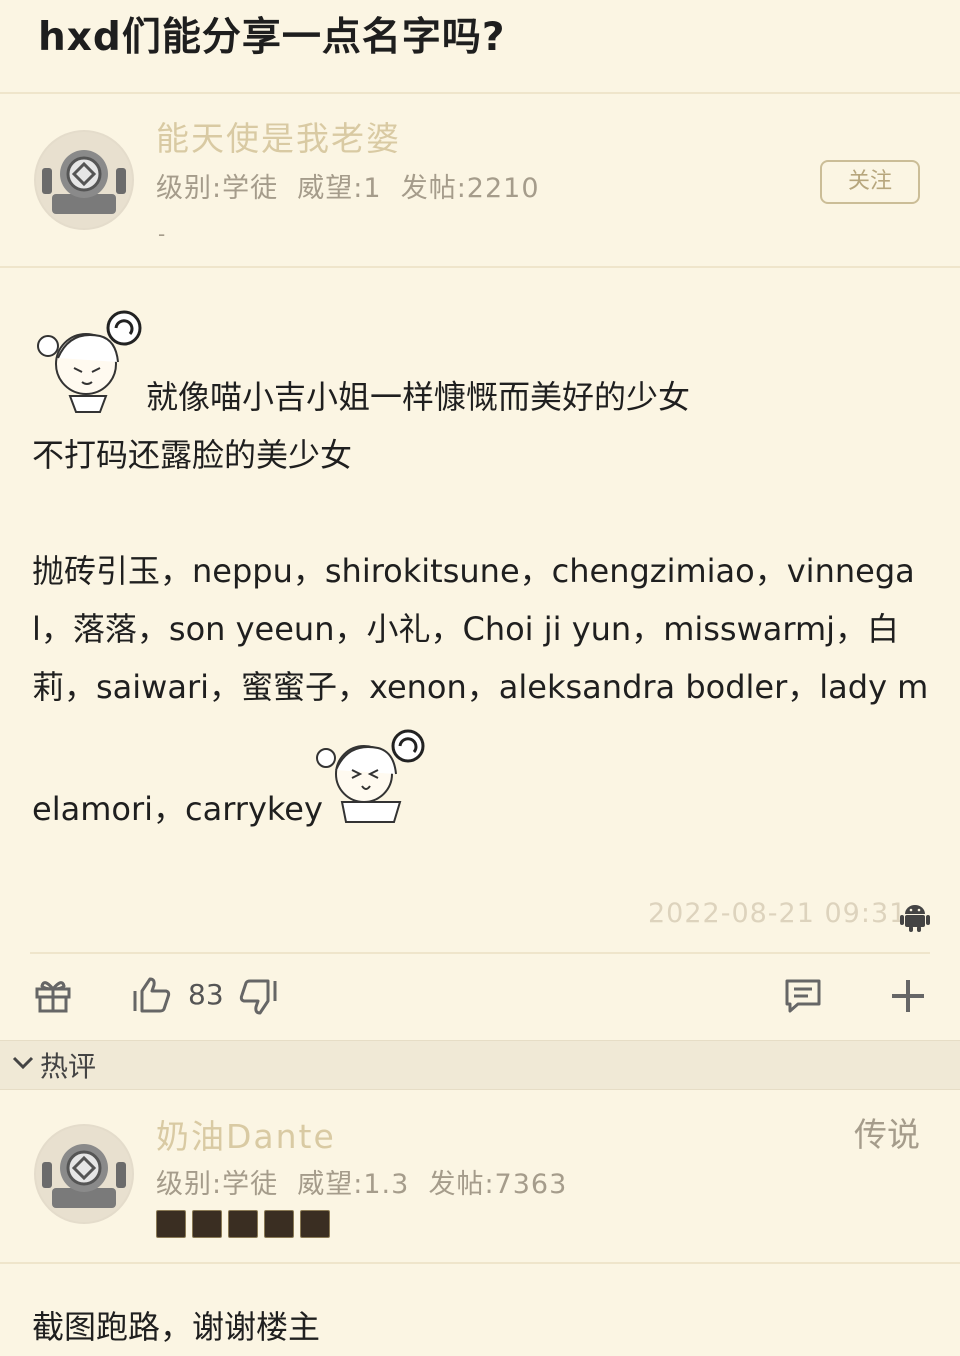 The height and width of the screenshot is (1356, 960). Describe the element at coordinates (206, 994) in the screenshot. I see `like-count: 83` at that location.